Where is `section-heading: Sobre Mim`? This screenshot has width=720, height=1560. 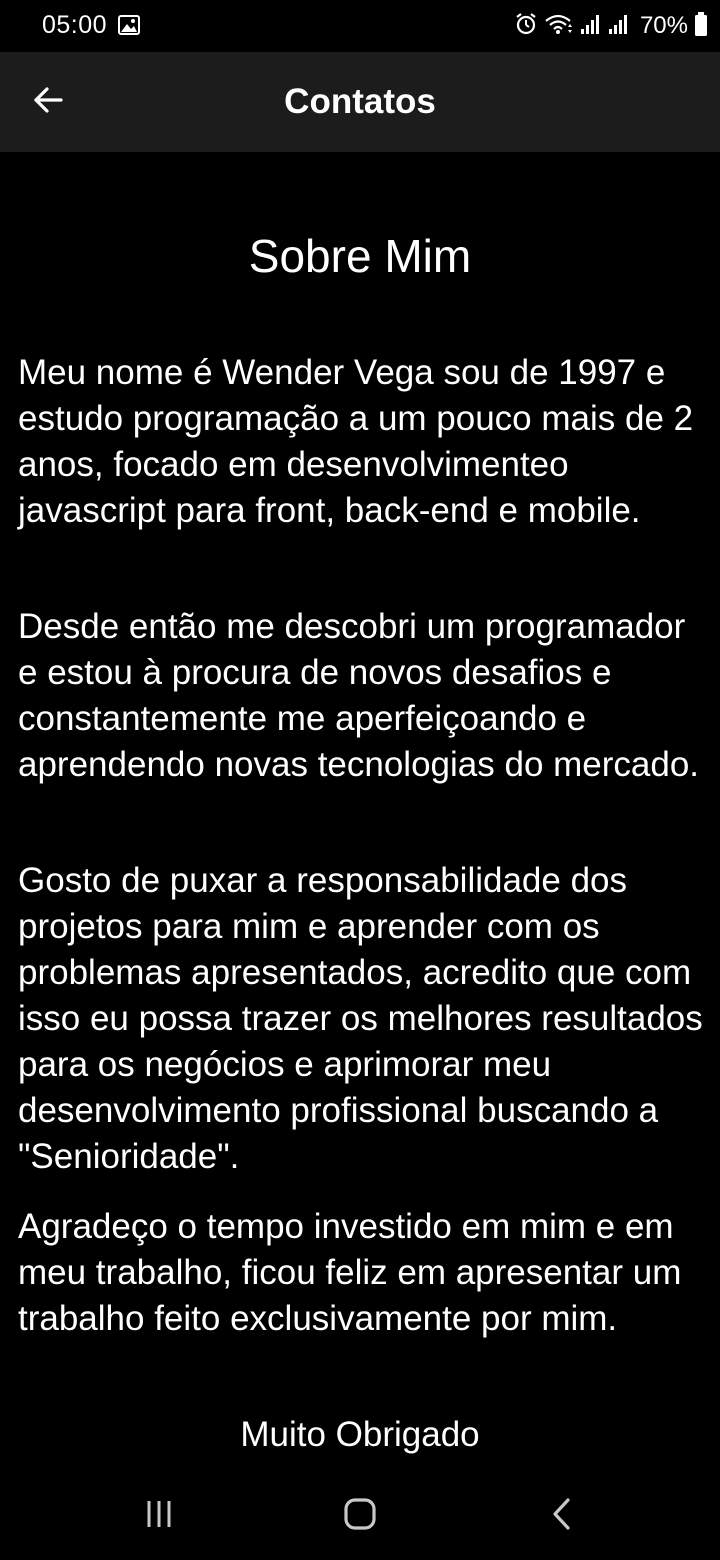
section-heading: Sobre Mim is located at coordinates (360, 256).